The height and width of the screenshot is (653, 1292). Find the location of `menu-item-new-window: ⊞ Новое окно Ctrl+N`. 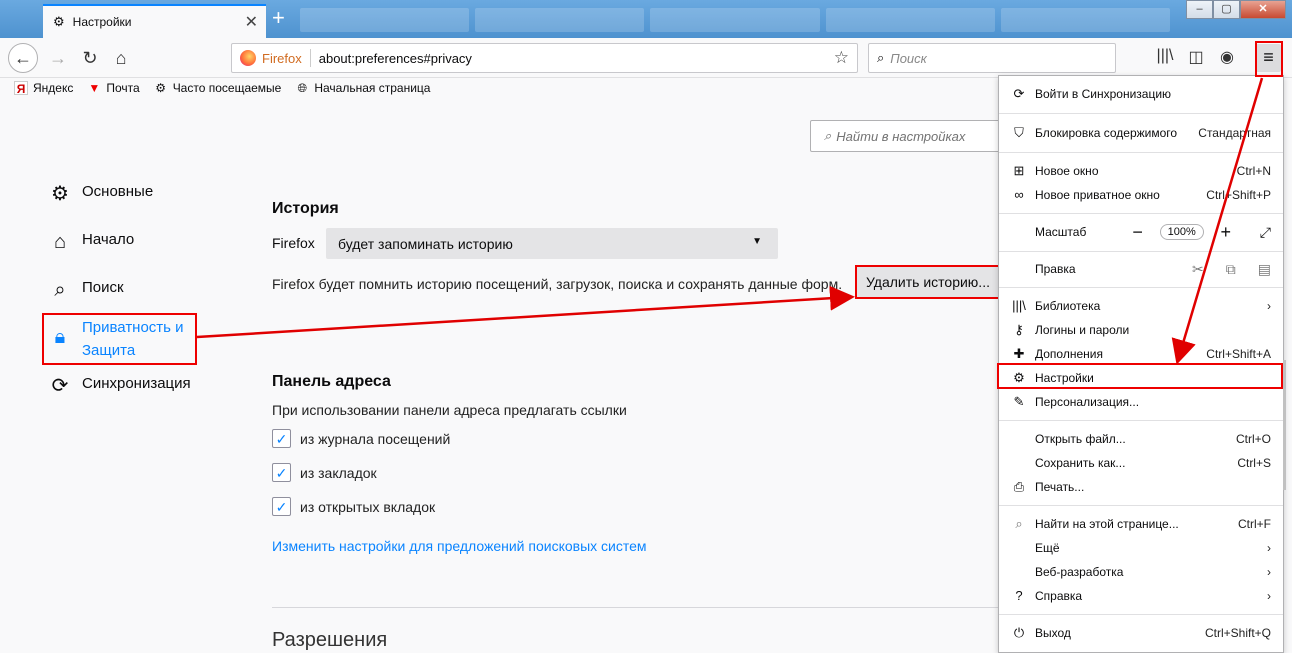

menu-item-new-window: ⊞ Новое окно Ctrl+N is located at coordinates (1141, 171).